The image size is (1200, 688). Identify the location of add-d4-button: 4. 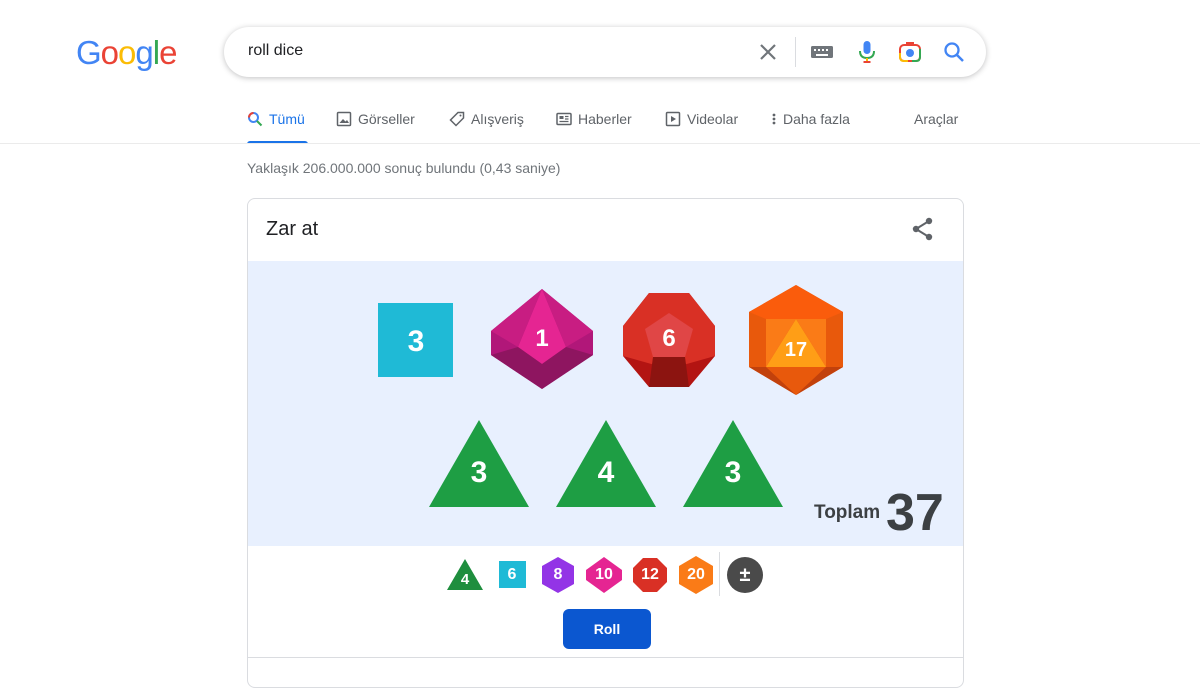
(465, 575).